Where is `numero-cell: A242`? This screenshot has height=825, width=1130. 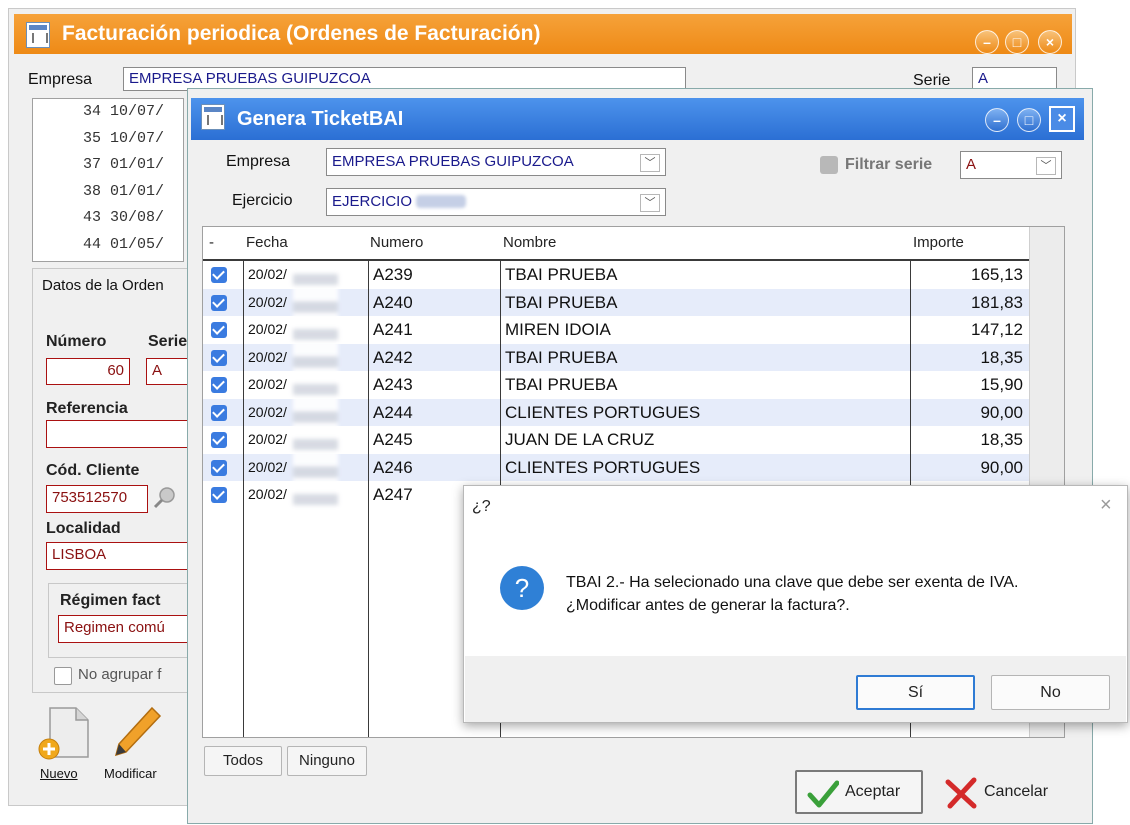 numero-cell: A242 is located at coordinates (393, 357).